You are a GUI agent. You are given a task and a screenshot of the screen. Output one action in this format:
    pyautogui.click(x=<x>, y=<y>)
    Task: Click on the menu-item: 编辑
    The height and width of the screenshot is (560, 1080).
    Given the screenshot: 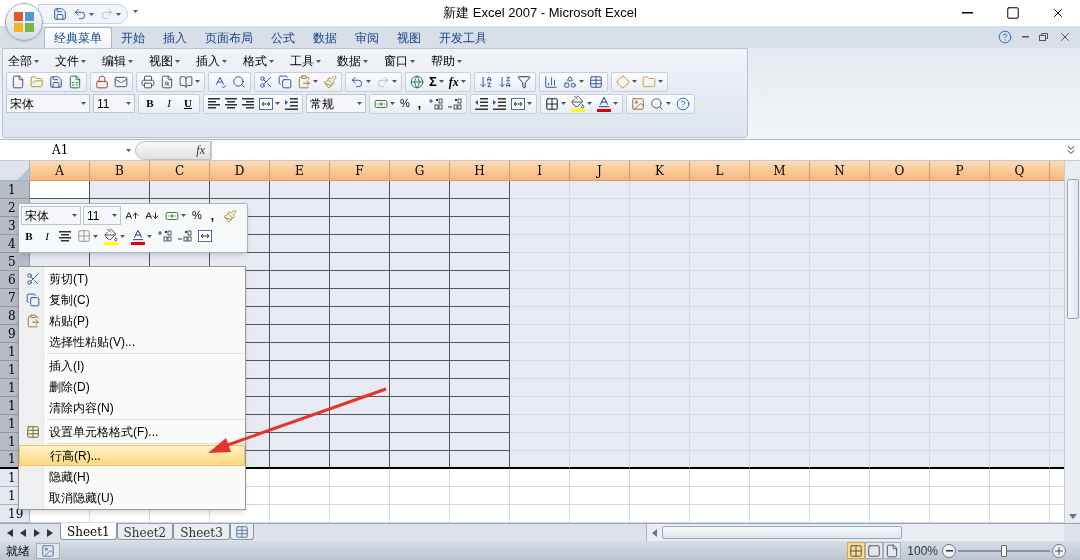 What is the action you would take?
    pyautogui.click(x=117, y=61)
    